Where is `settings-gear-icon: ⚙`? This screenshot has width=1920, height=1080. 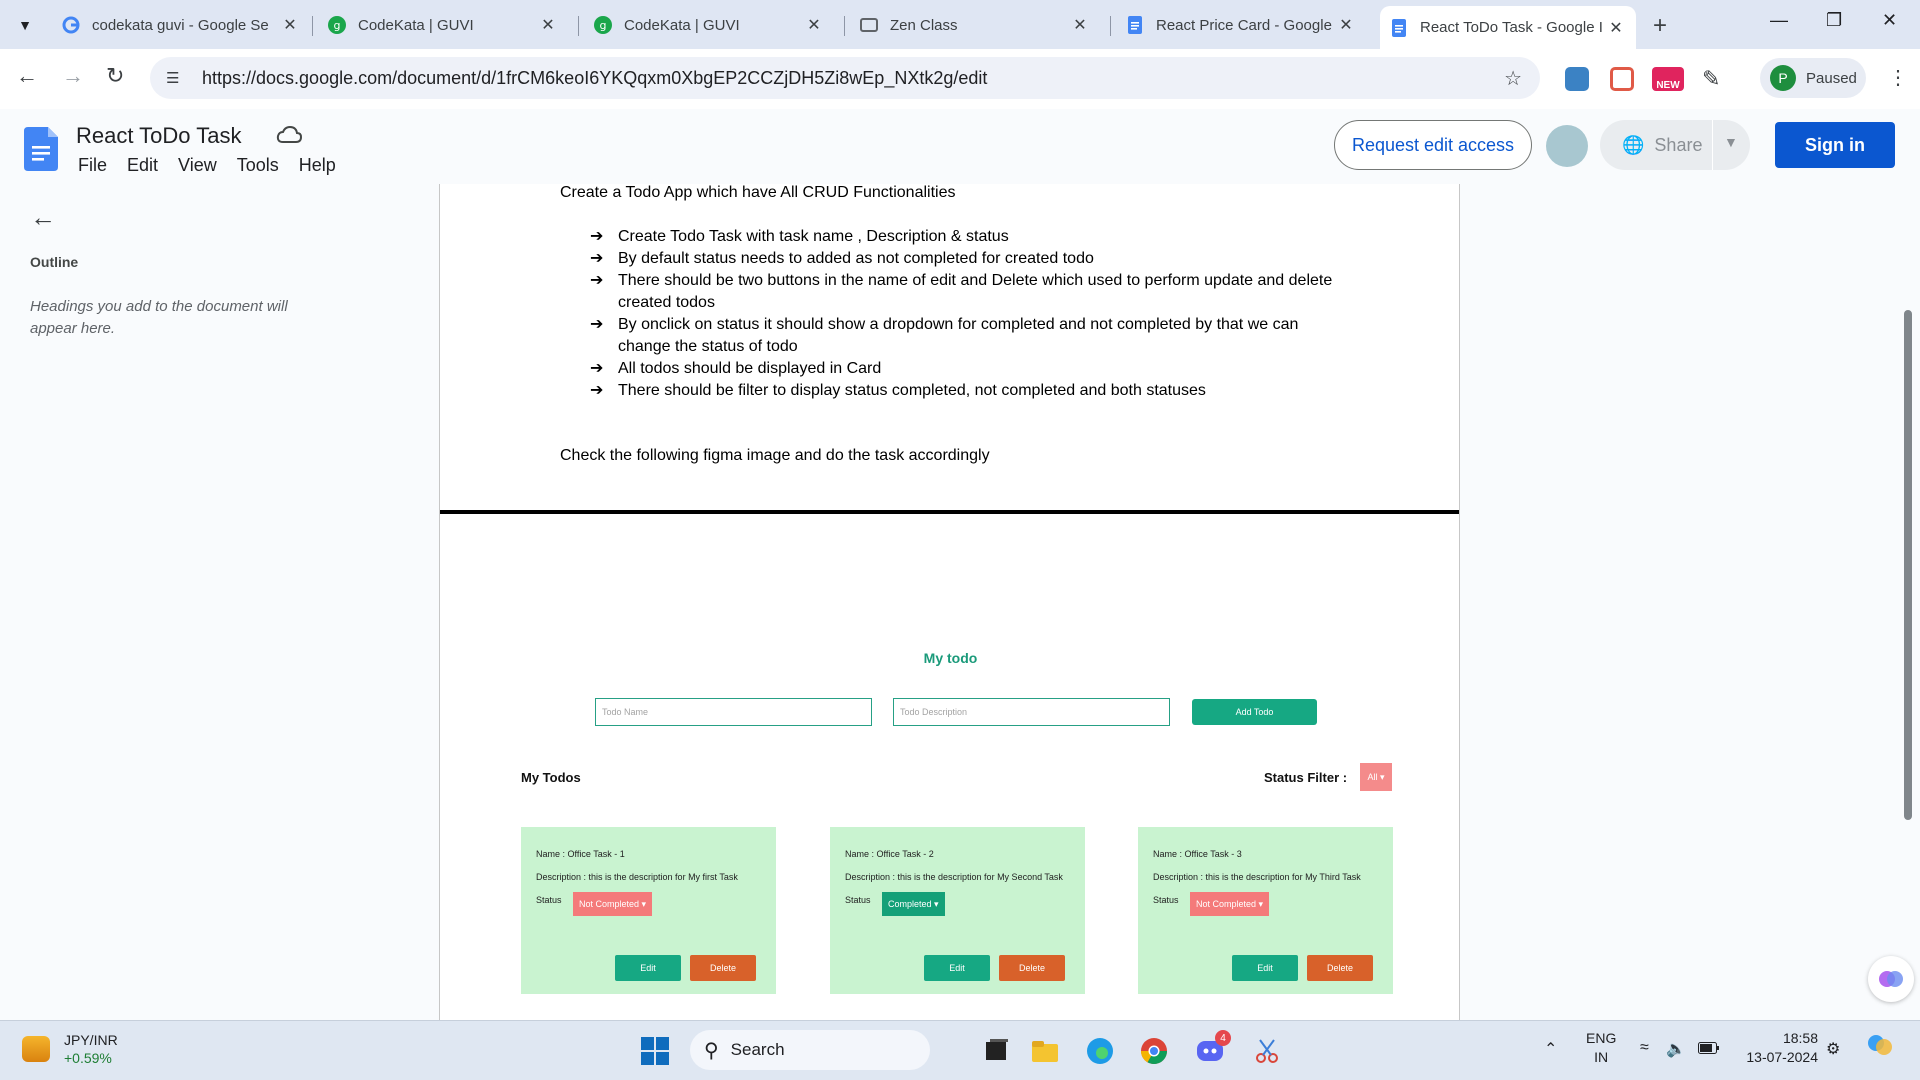 settings-gear-icon: ⚙ is located at coordinates (1833, 1049).